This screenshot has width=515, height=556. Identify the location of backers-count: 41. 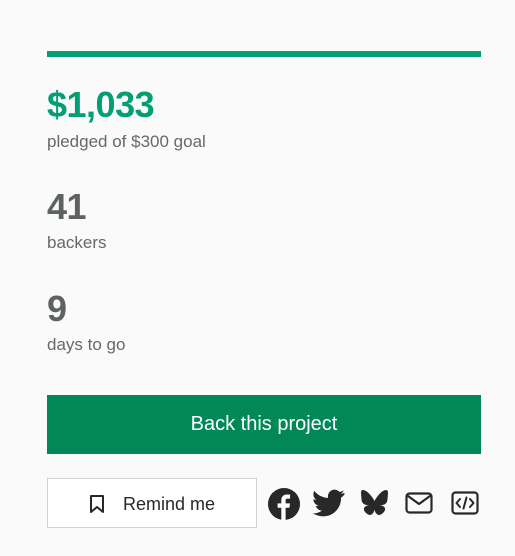
(67, 206).